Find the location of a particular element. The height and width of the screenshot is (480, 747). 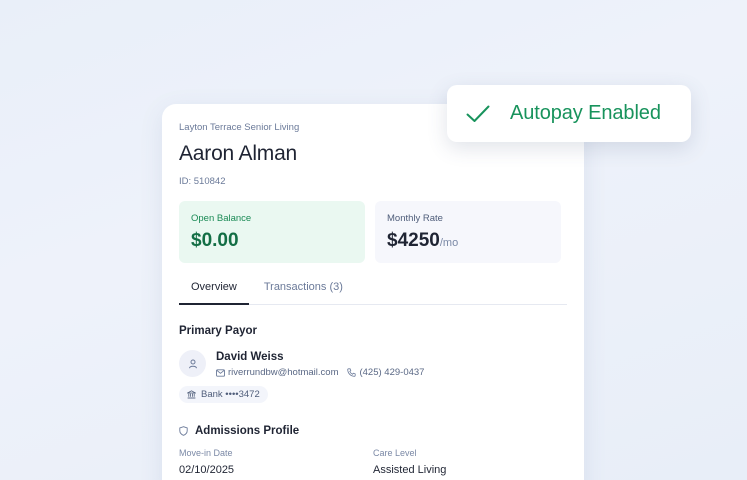

user-icon is located at coordinates (192, 363).